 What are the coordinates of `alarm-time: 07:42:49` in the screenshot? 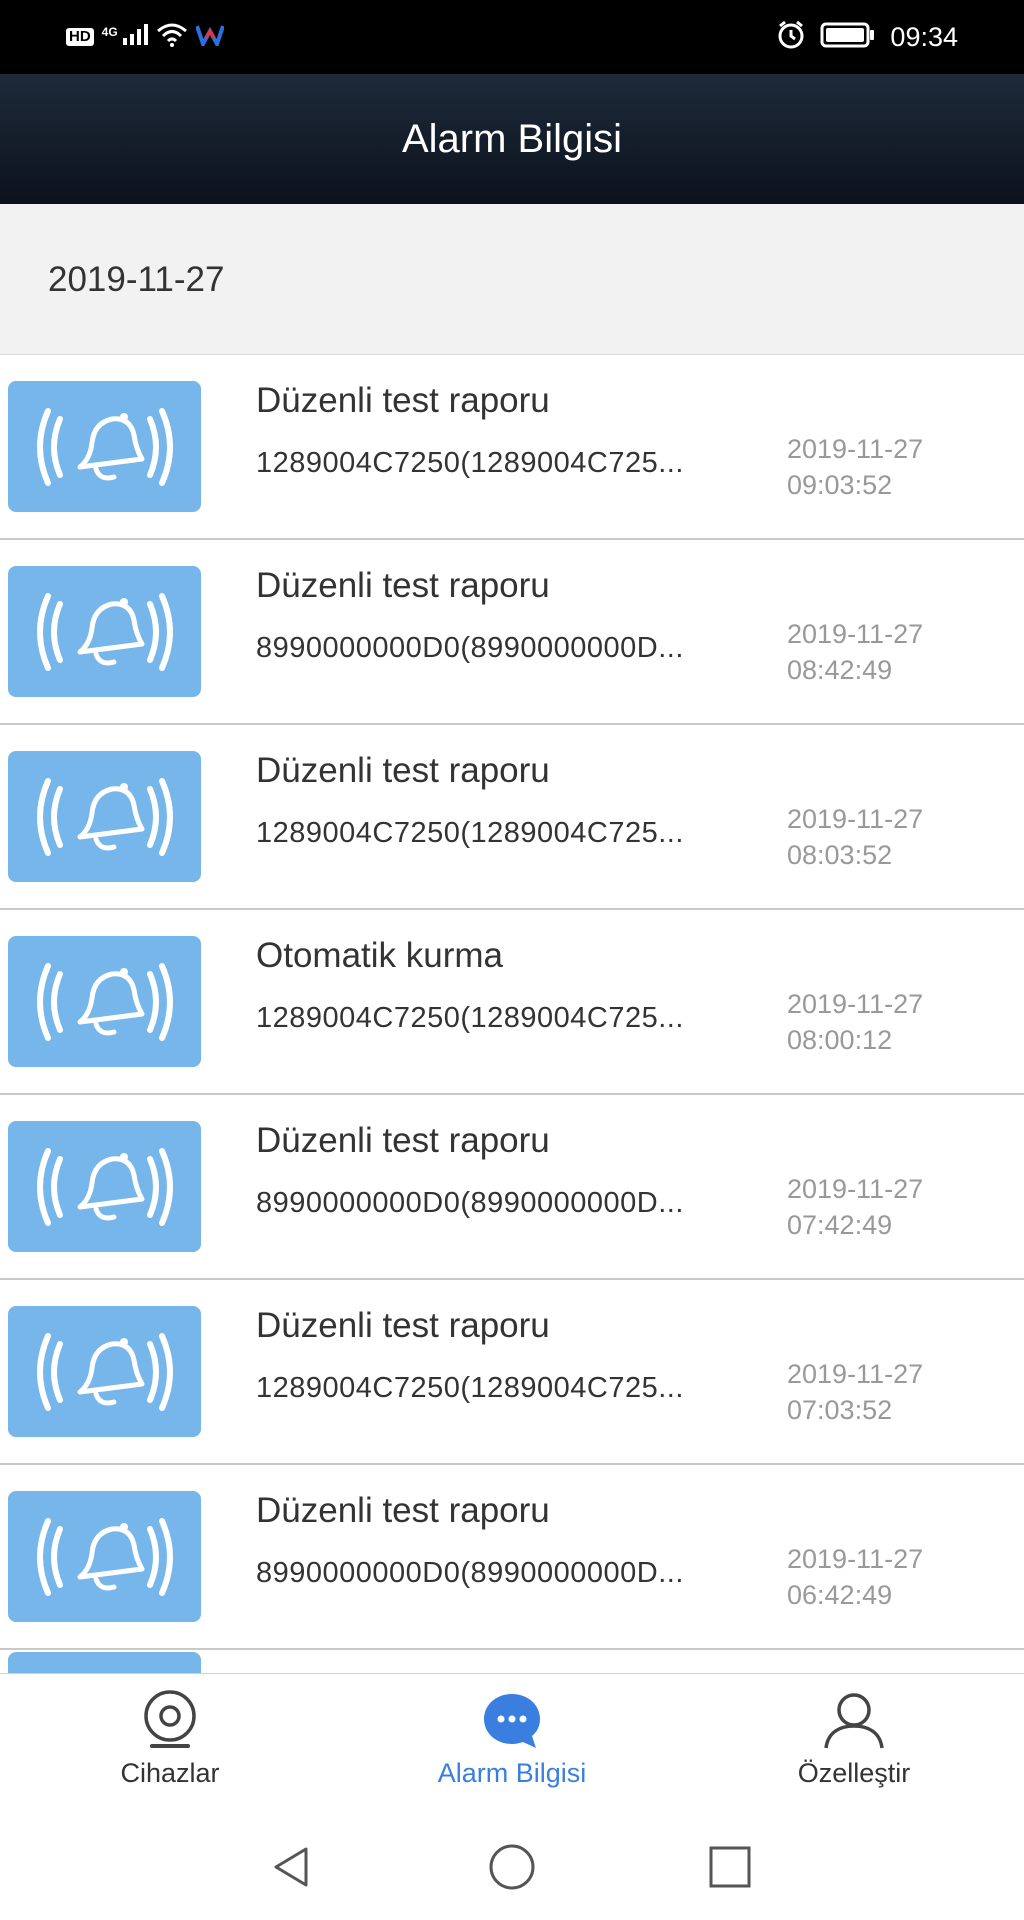 It's located at (840, 1225).